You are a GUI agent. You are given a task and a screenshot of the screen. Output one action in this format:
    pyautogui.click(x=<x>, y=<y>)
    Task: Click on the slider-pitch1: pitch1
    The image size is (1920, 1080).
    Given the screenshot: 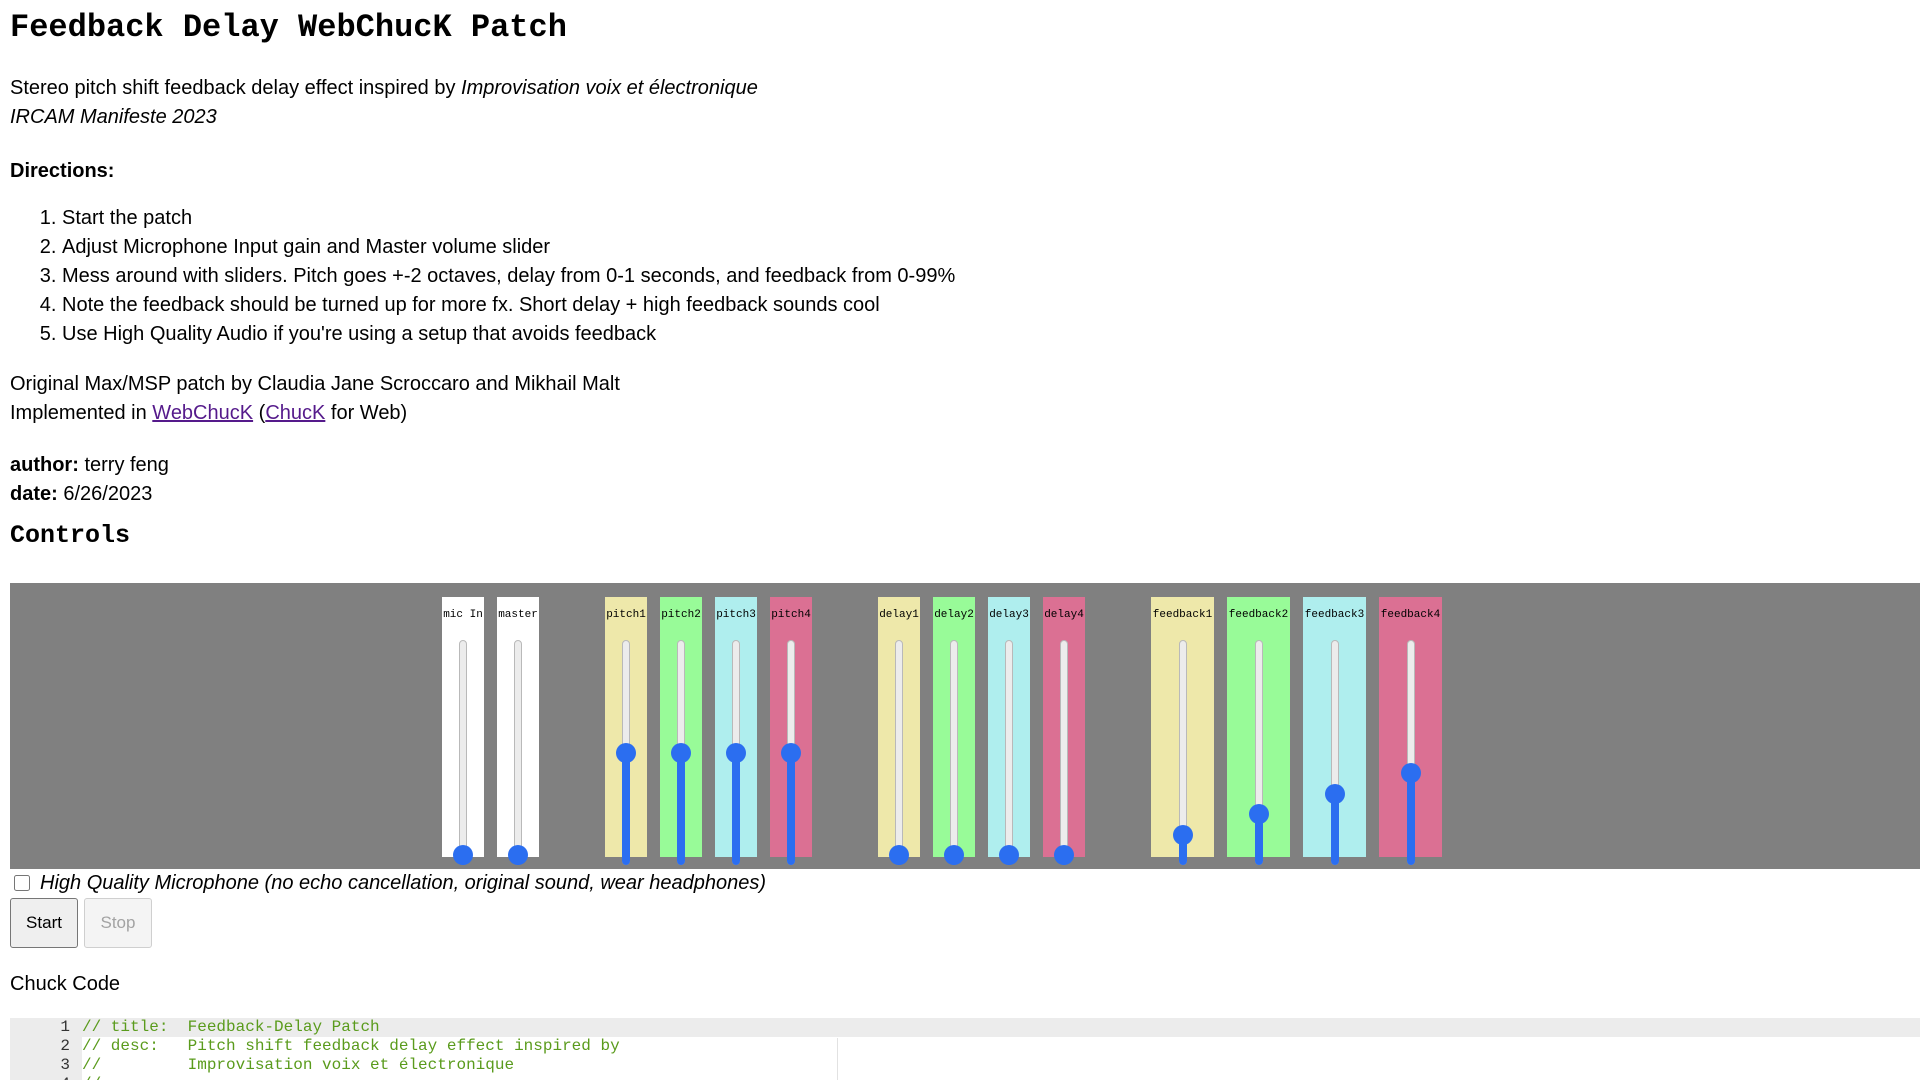 What is the action you would take?
    pyautogui.click(x=626, y=731)
    